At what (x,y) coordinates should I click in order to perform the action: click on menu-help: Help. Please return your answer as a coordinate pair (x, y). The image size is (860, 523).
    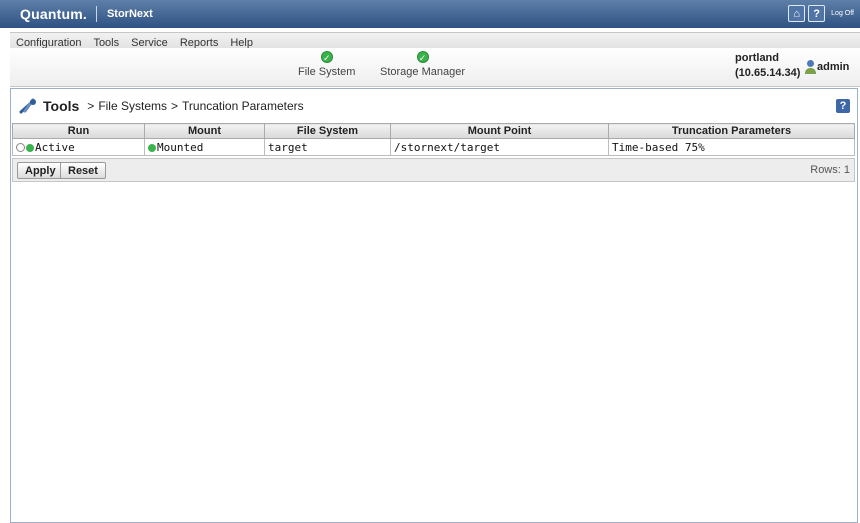
    Looking at the image, I should click on (241, 43).